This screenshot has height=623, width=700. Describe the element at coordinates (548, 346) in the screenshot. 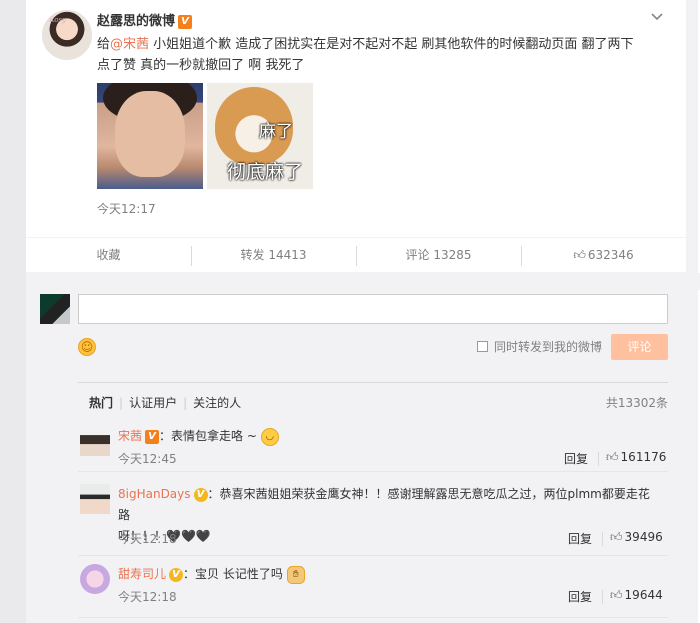

I see `forward-checkbox-label: 同时转发到我的微博` at that location.